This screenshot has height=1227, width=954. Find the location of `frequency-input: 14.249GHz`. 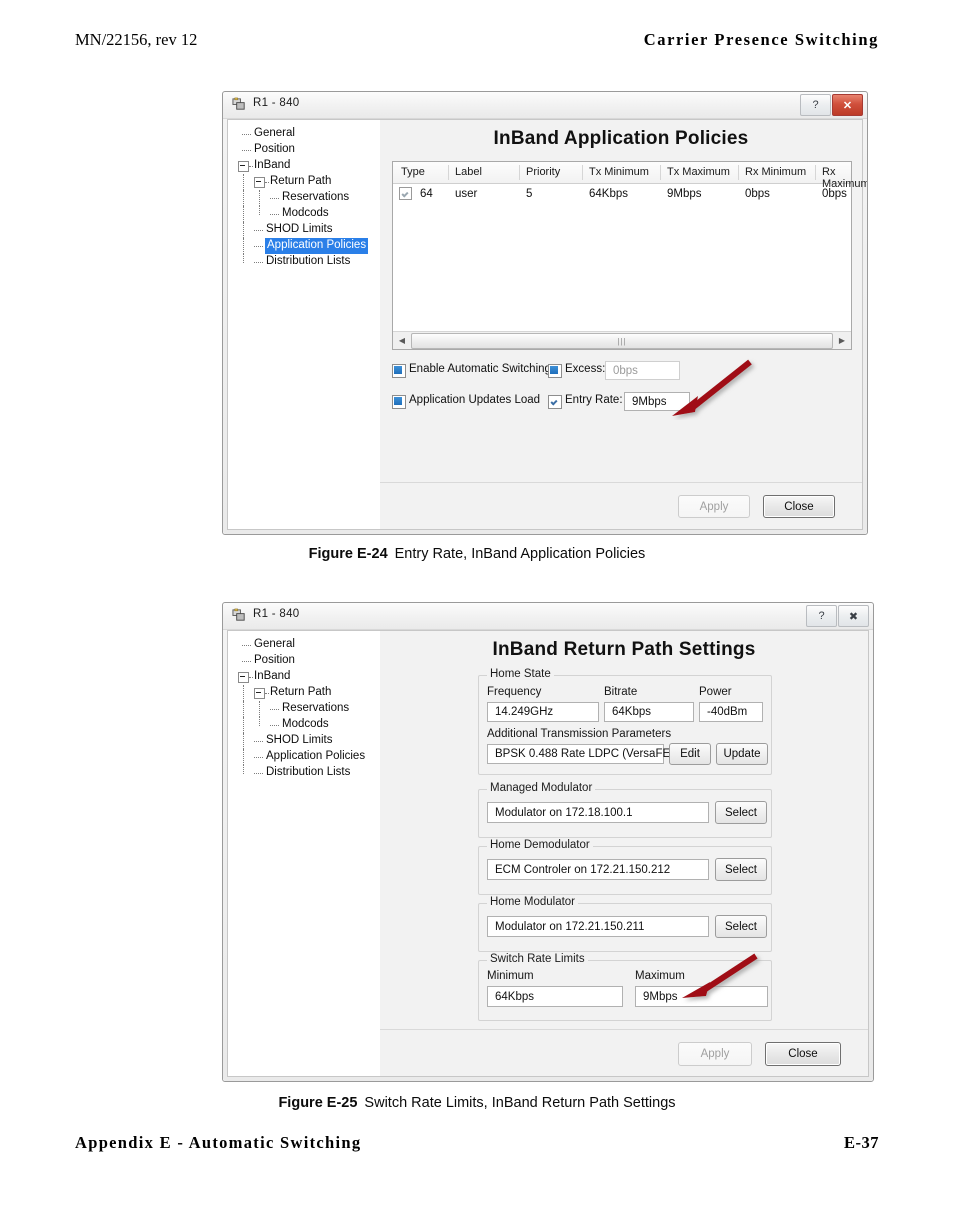

frequency-input: 14.249GHz is located at coordinates (543, 712).